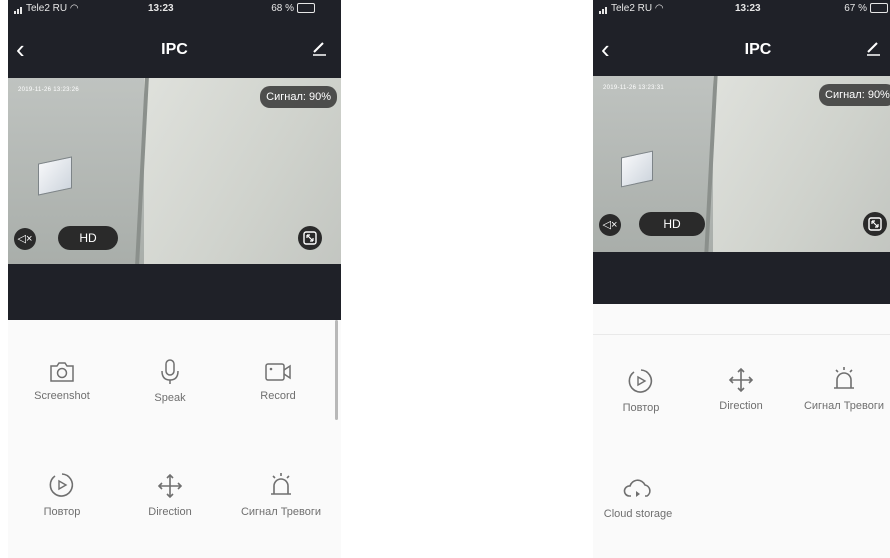 Image resolution: width=890 pixels, height=558 pixels. I want to click on cloud-icon, so click(637, 488).